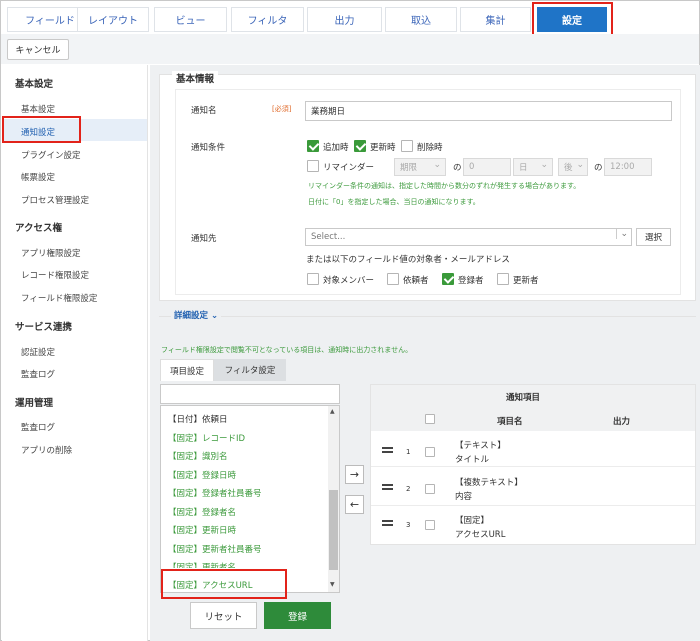  I want to click on target-members-checkbox, so click(313, 279).